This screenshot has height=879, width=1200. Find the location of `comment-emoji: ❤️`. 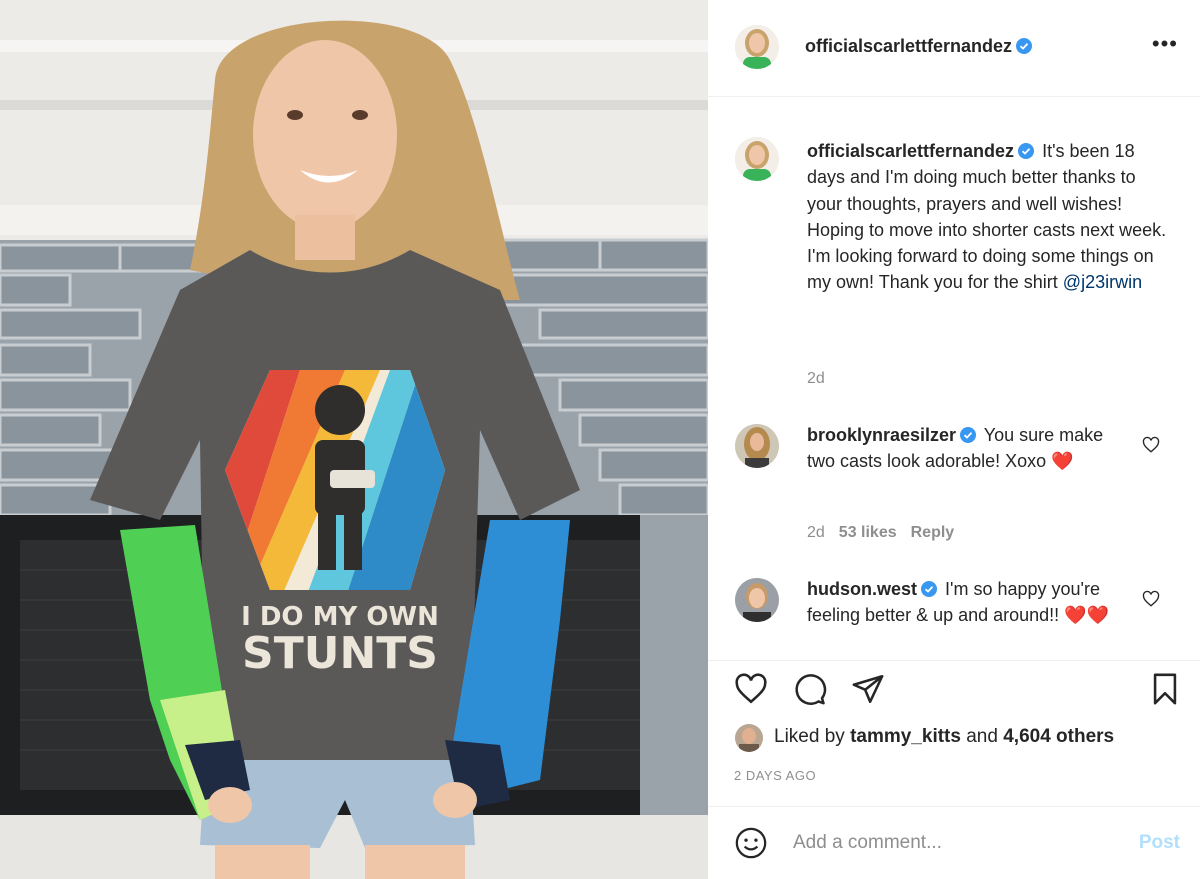

comment-emoji: ❤️ is located at coordinates (1062, 461).